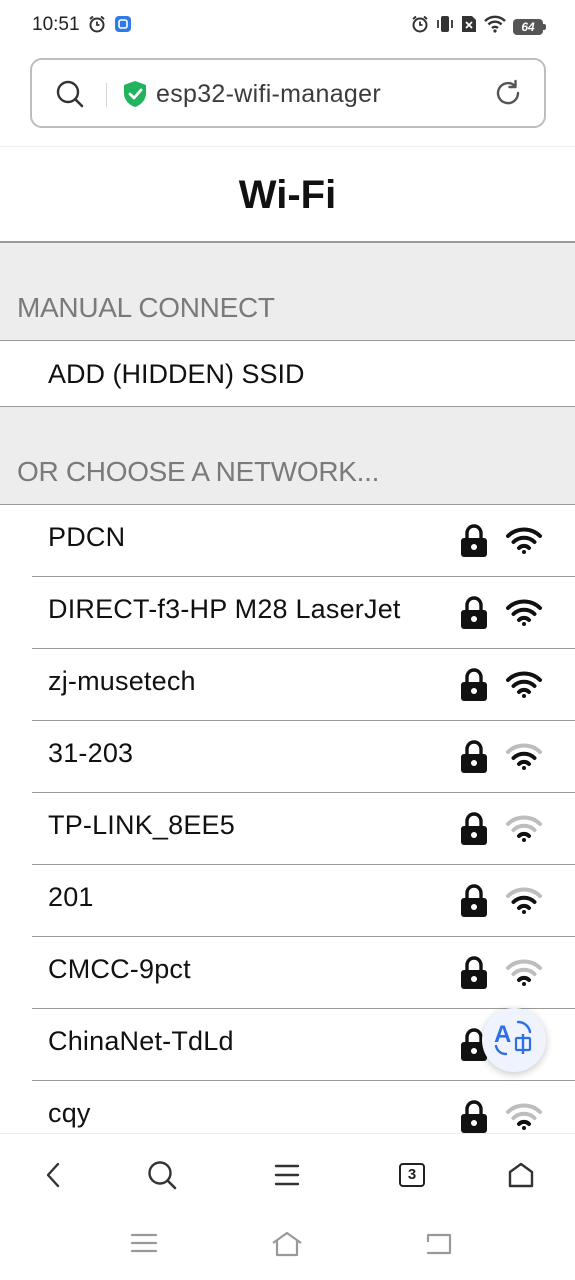  Describe the element at coordinates (123, 26) in the screenshot. I see `app-notification-icon` at that location.